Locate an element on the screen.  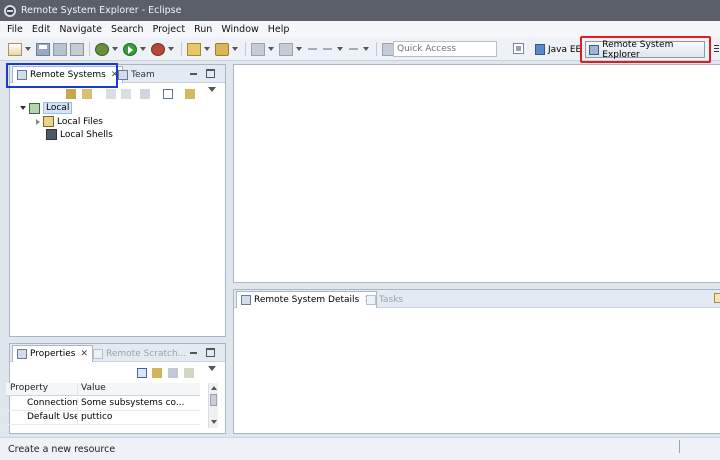
run-icon is located at coordinates (130, 49).